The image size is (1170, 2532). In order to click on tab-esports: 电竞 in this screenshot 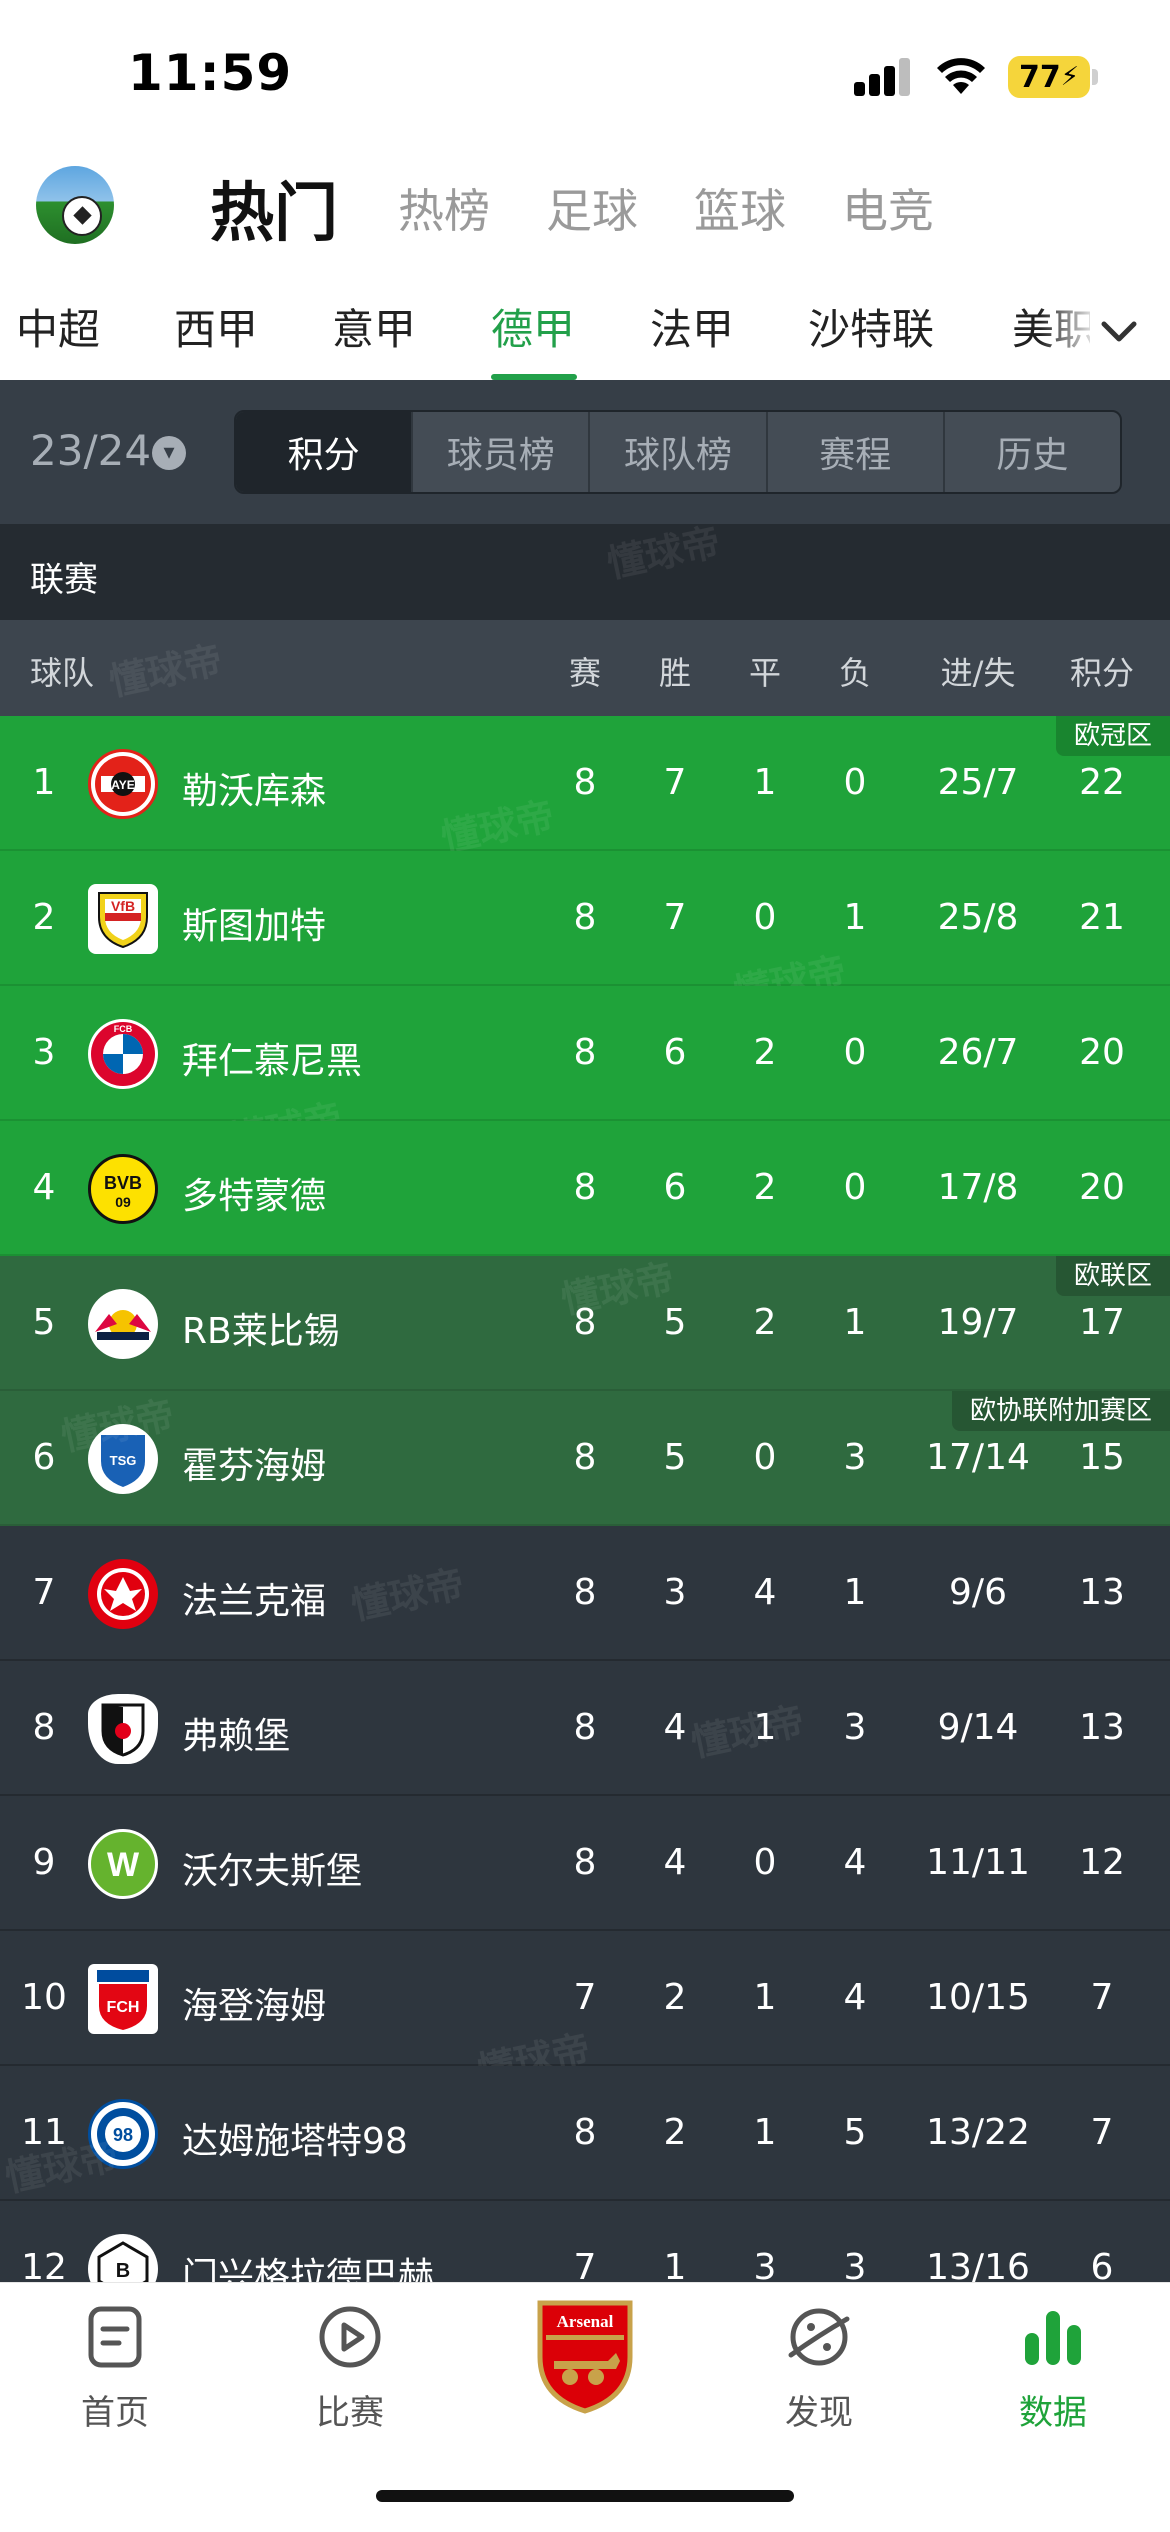, I will do `click(888, 208)`.